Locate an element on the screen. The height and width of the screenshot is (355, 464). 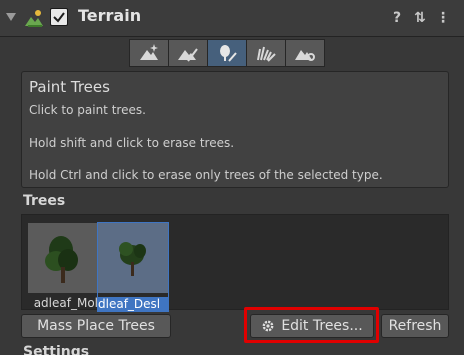
tool-paint-details is located at coordinates (266, 53).